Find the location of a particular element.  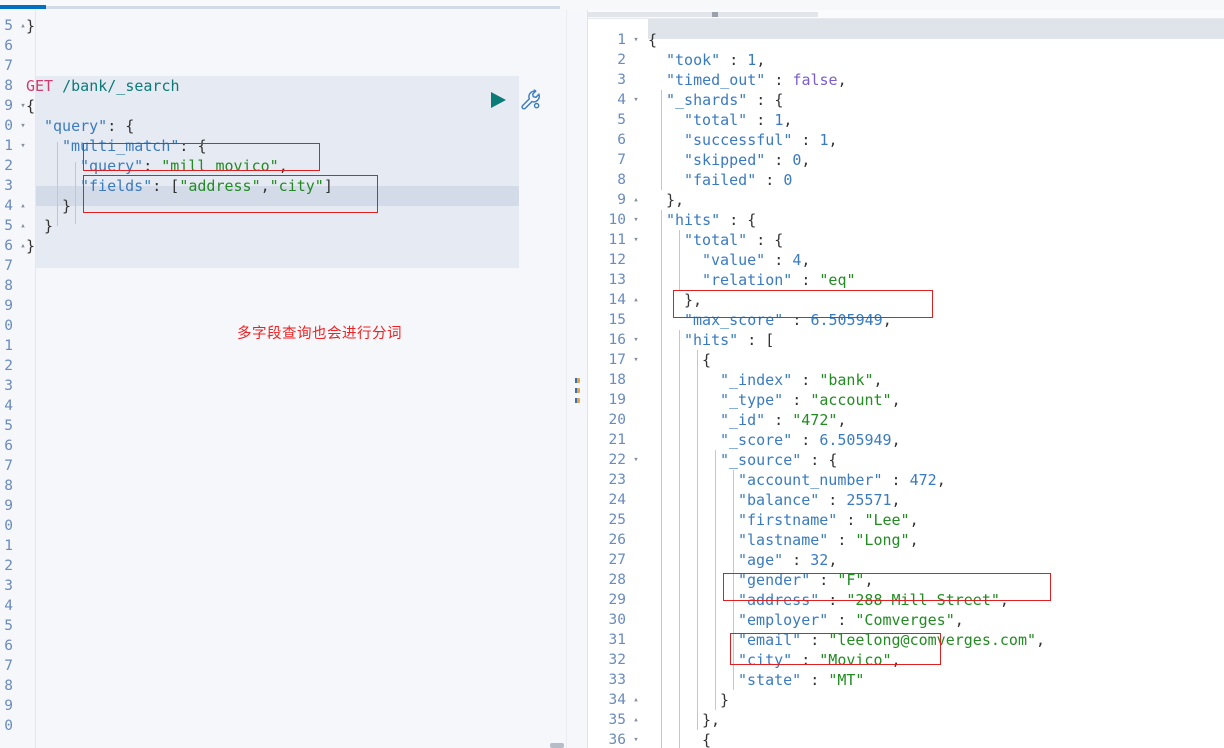

line-number: 14 is located at coordinates (617, 300).